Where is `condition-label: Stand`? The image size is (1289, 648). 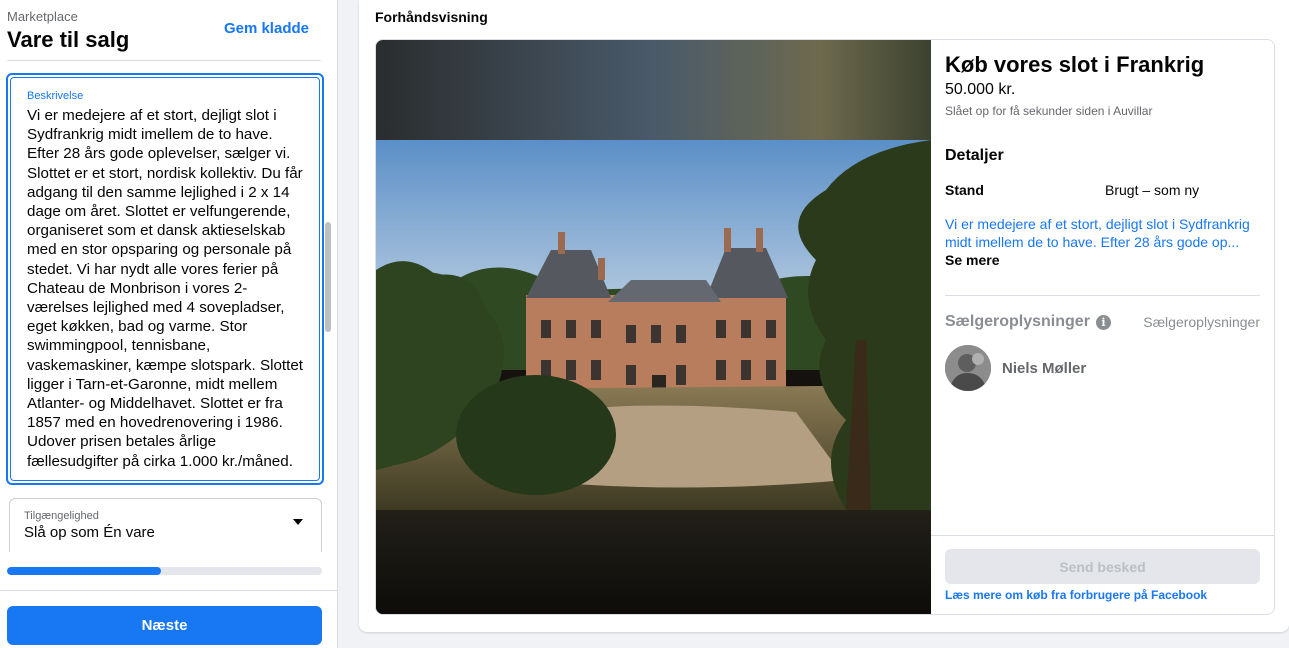
condition-label: Stand is located at coordinates (964, 190).